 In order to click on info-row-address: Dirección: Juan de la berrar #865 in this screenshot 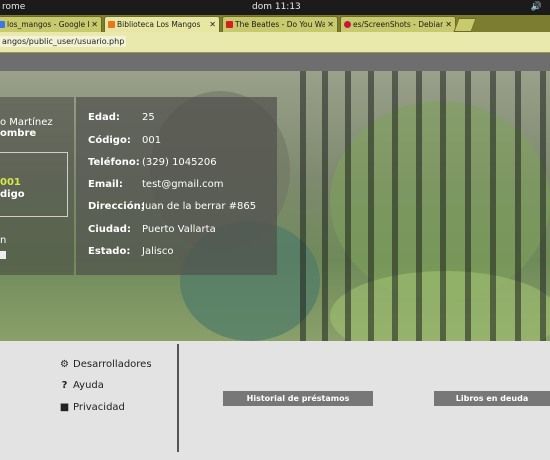, I will do `click(172, 207)`.